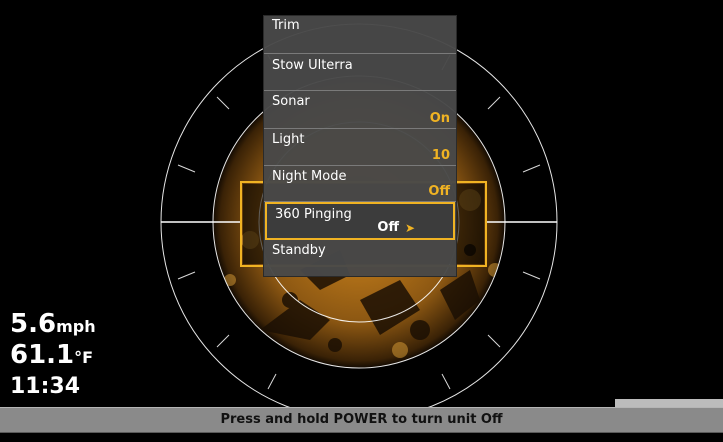  What do you see at coordinates (309, 176) in the screenshot?
I see `menu-item-label: Night Mode` at bounding box center [309, 176].